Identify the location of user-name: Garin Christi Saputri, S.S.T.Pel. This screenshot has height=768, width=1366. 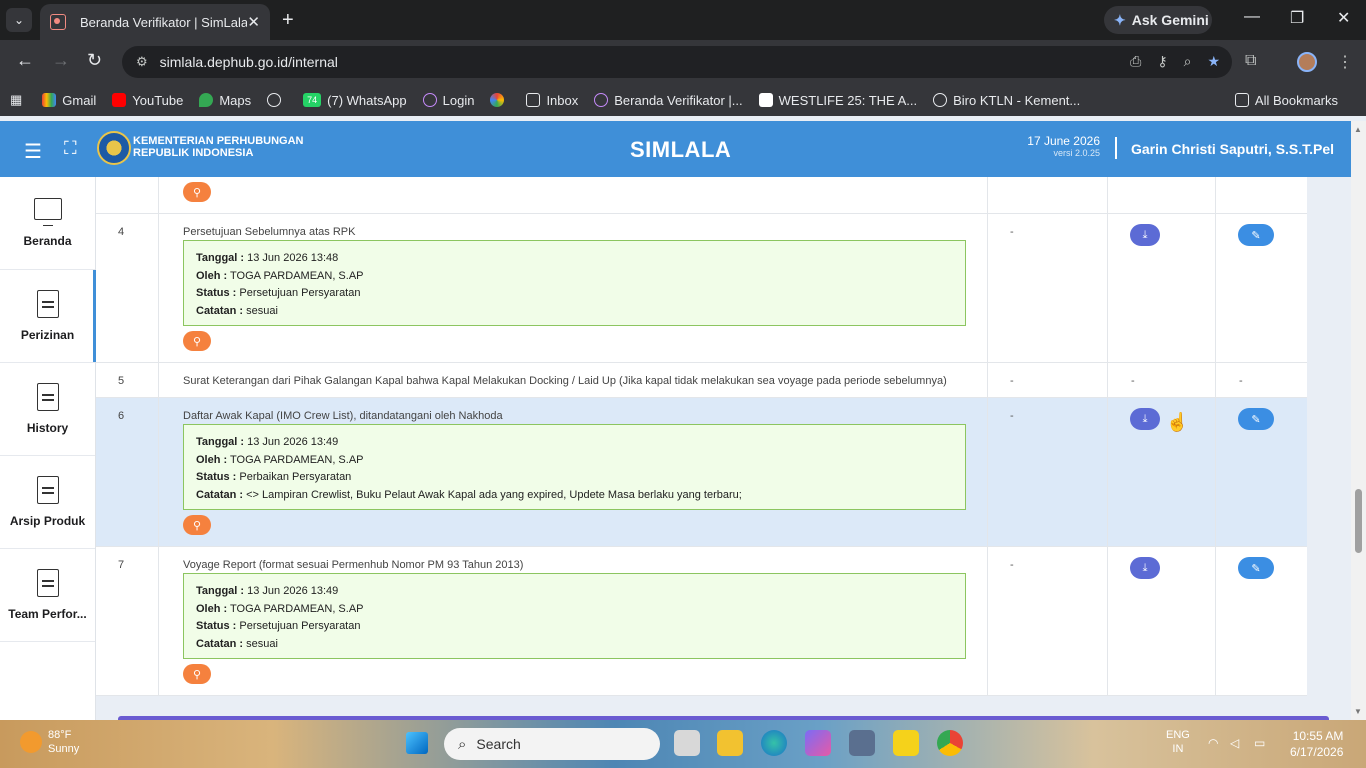
(1232, 149).